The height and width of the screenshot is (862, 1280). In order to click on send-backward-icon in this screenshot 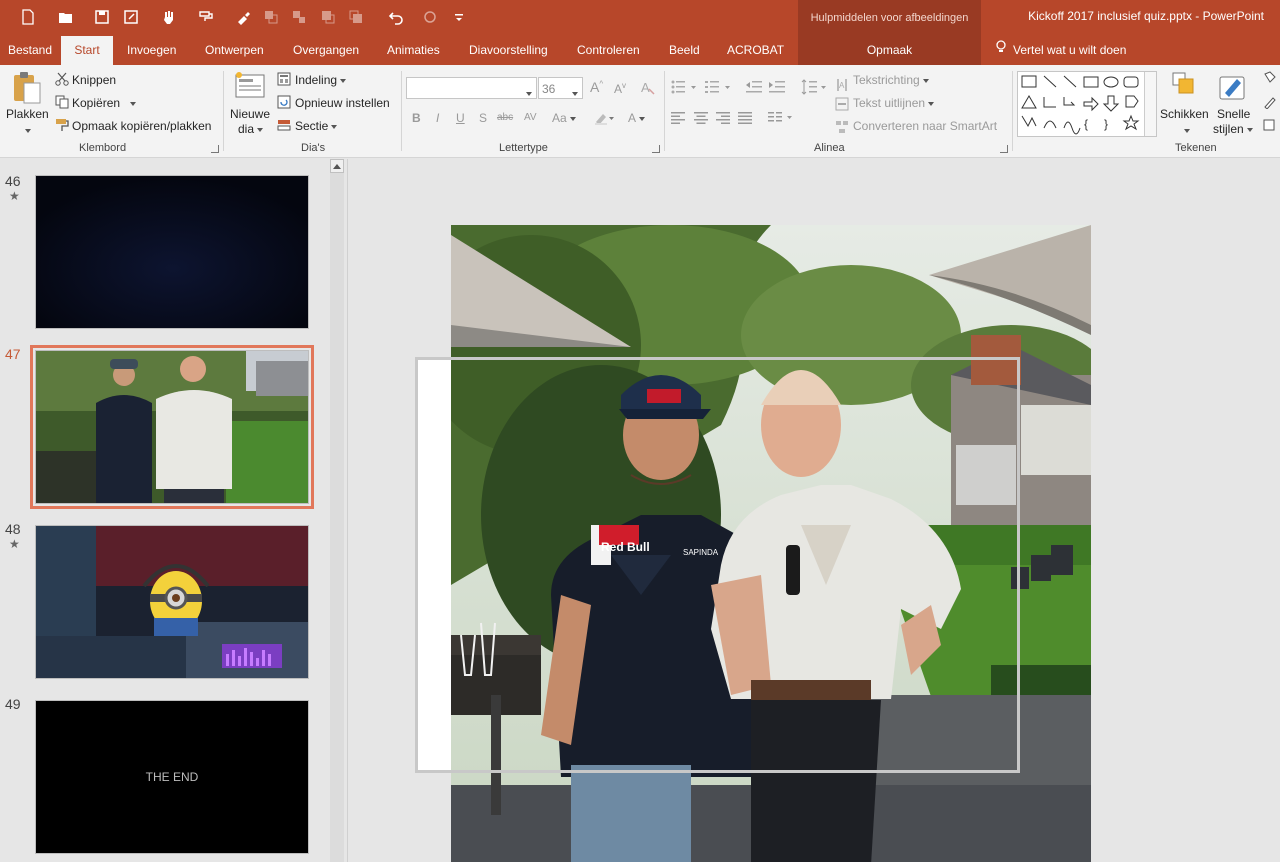, I will do `click(356, 17)`.